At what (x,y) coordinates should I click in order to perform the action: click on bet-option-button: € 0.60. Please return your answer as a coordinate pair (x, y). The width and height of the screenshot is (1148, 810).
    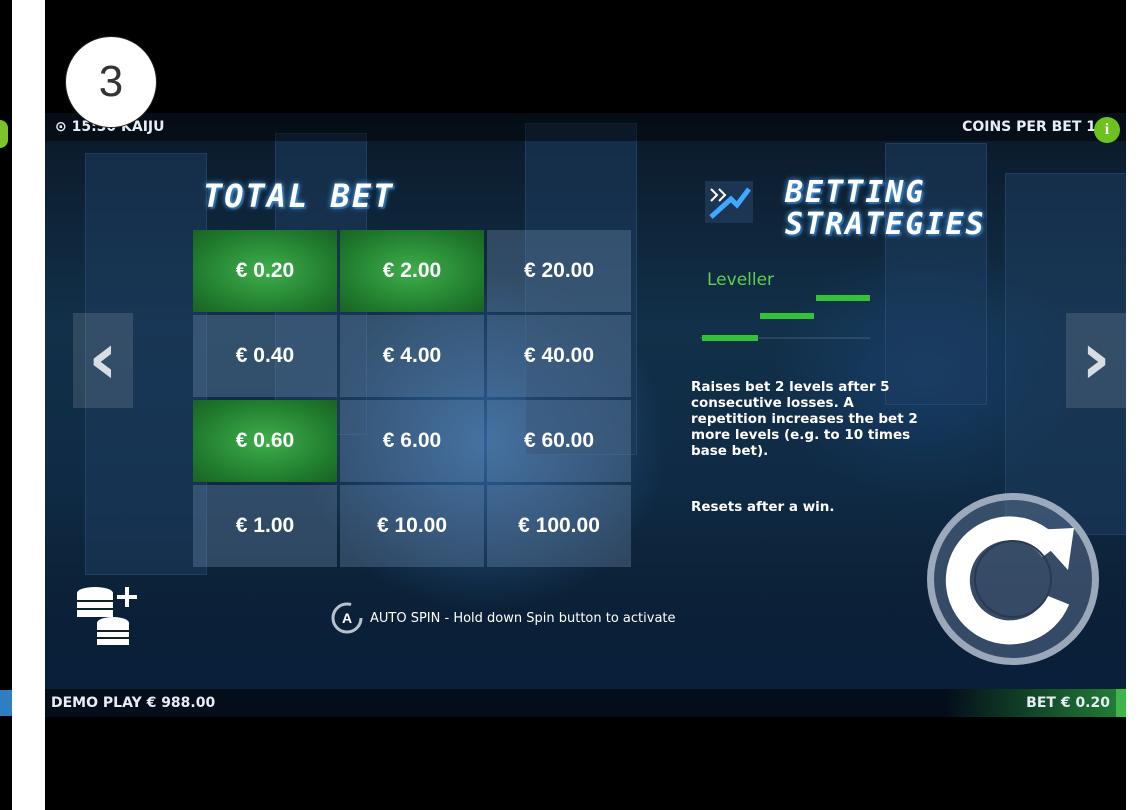
    Looking at the image, I should click on (265, 441).